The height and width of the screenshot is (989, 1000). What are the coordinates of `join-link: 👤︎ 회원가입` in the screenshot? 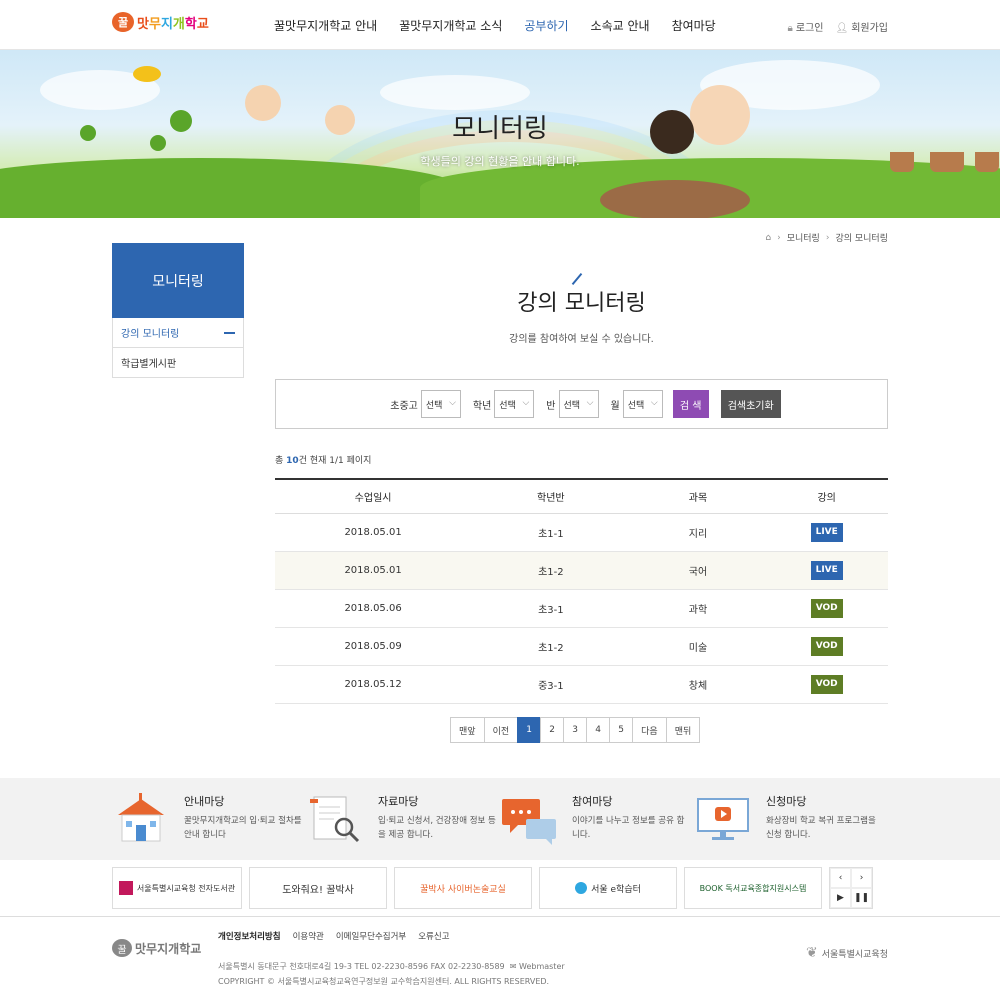 It's located at (861, 26).